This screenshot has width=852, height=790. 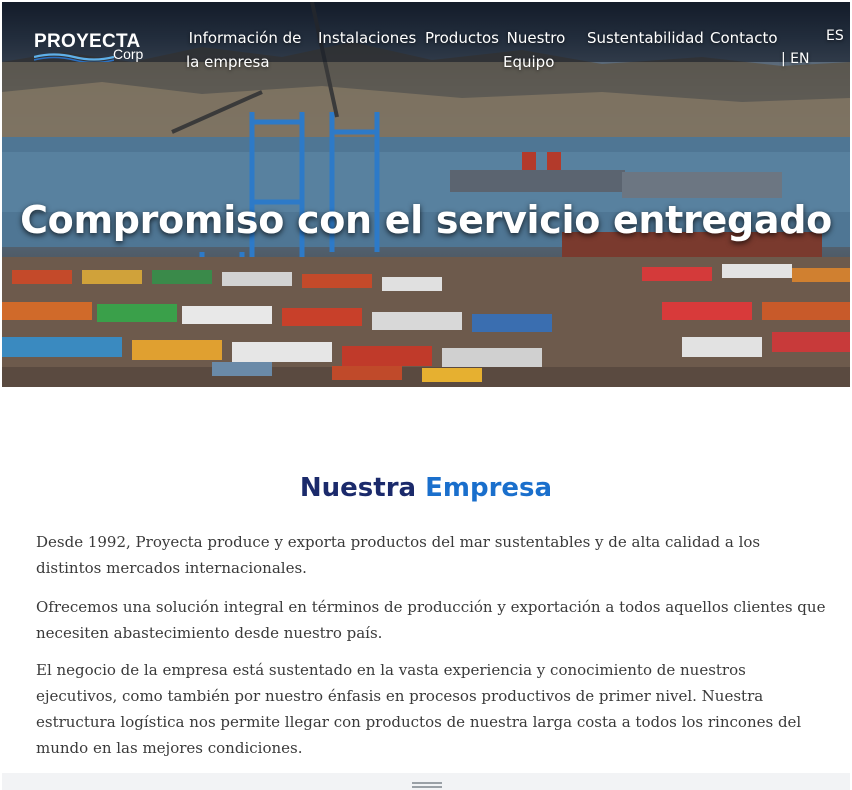 What do you see at coordinates (835, 36) in the screenshot?
I see `lang-es-link: ES` at bounding box center [835, 36].